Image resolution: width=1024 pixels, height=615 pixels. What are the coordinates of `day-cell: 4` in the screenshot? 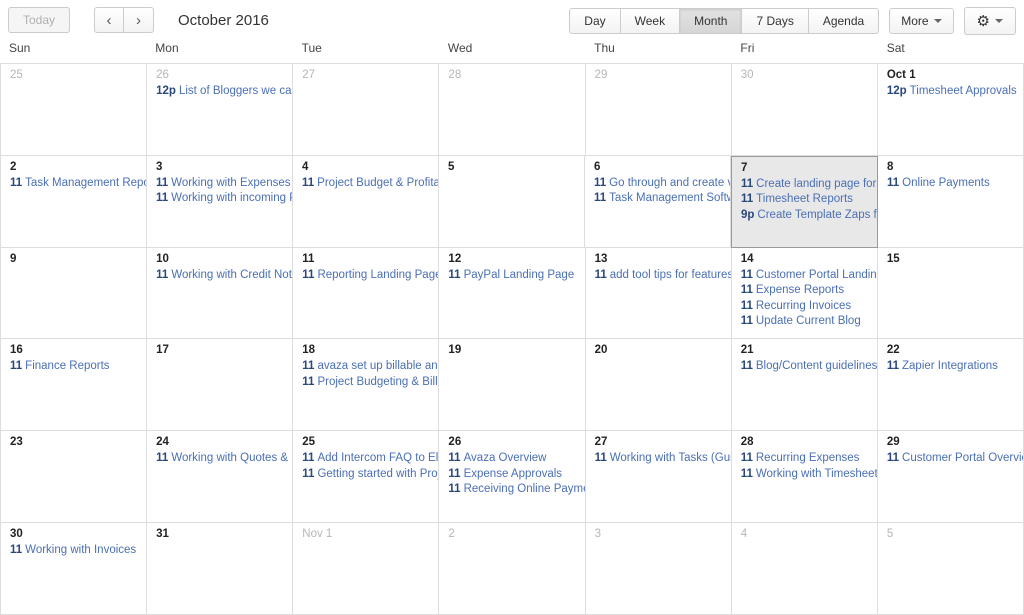 It's located at (804, 569).